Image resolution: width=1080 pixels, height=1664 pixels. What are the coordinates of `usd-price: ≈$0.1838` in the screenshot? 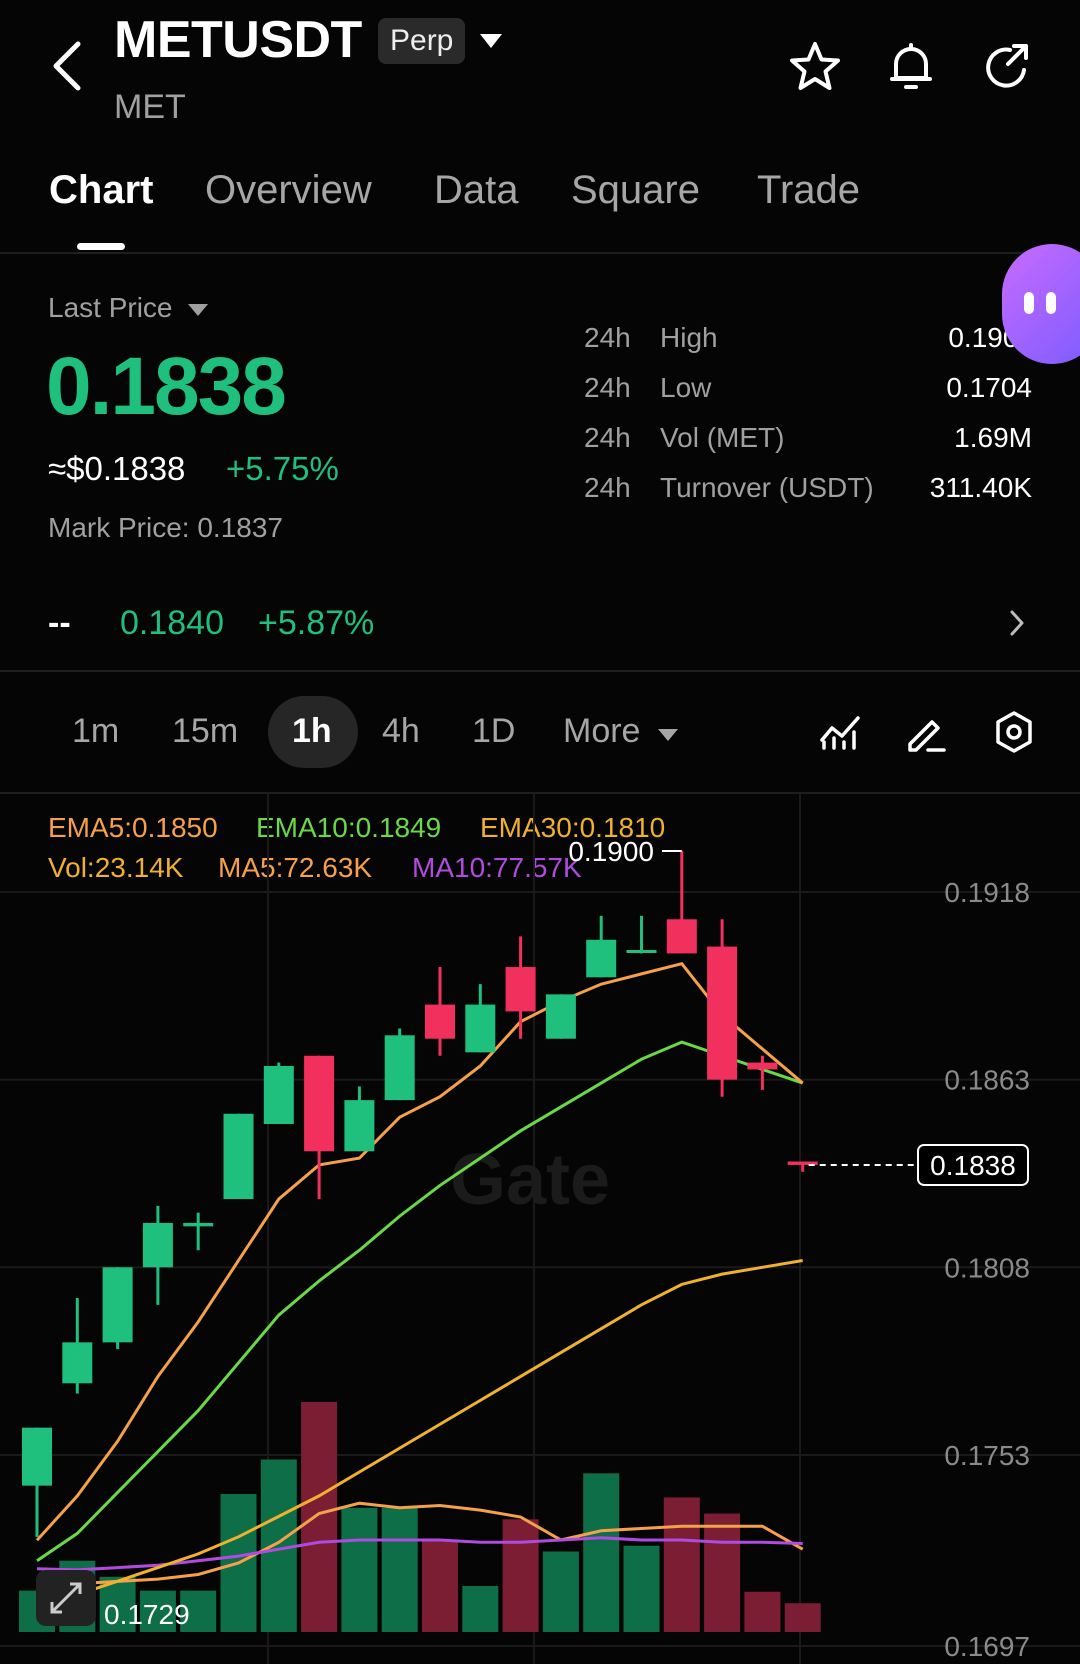 It's located at (117, 468).